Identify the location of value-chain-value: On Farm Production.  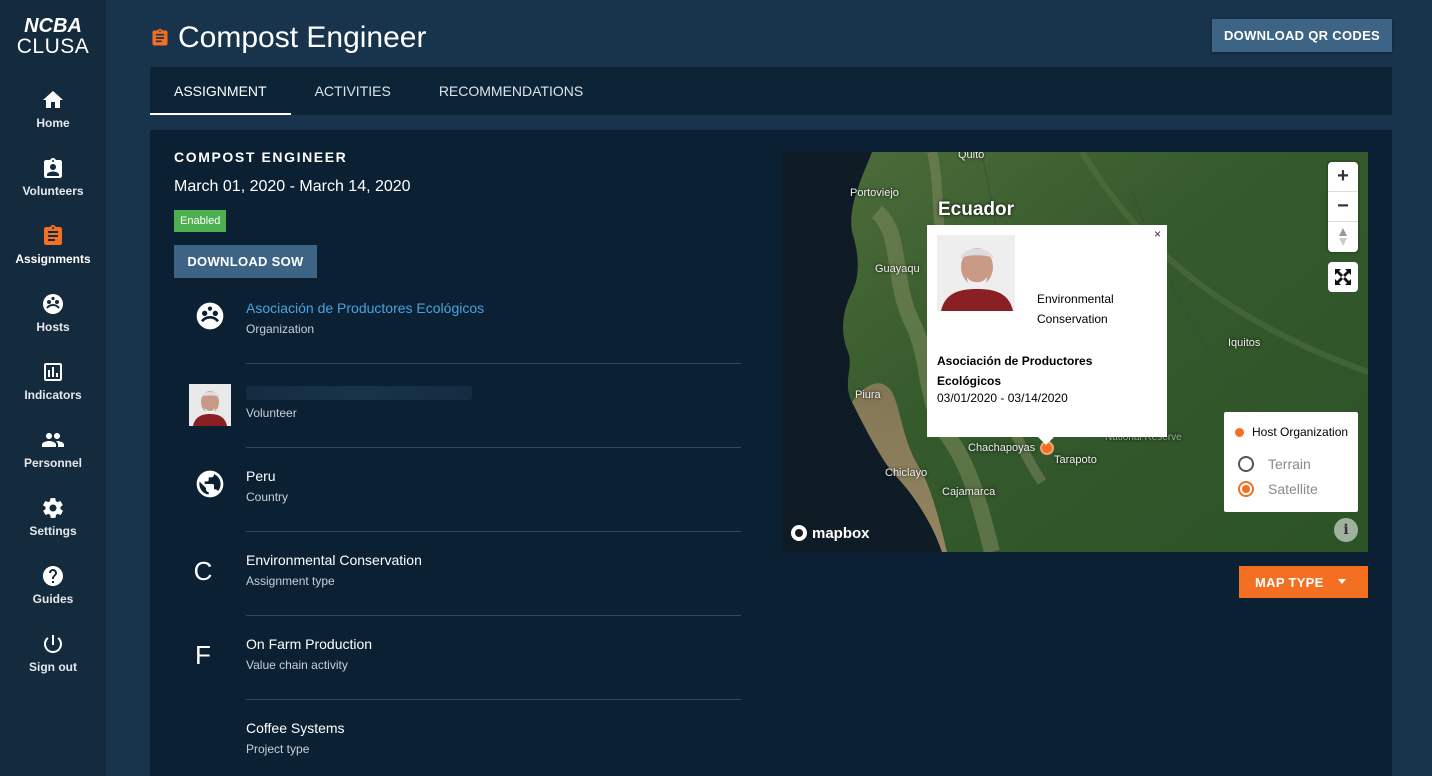
(309, 644).